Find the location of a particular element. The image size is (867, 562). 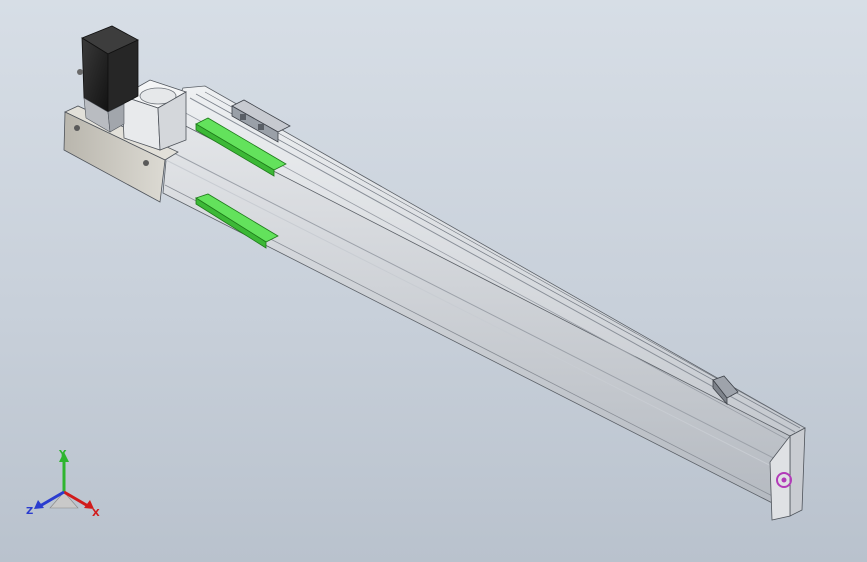

z-axis-label: Z is located at coordinates (29, 511).